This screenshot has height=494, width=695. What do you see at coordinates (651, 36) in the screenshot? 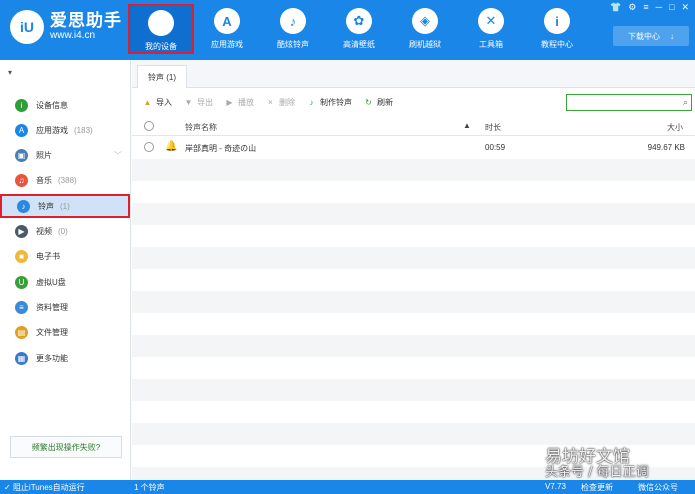
I see `download-center-button: 下载中心 ↓` at bounding box center [651, 36].